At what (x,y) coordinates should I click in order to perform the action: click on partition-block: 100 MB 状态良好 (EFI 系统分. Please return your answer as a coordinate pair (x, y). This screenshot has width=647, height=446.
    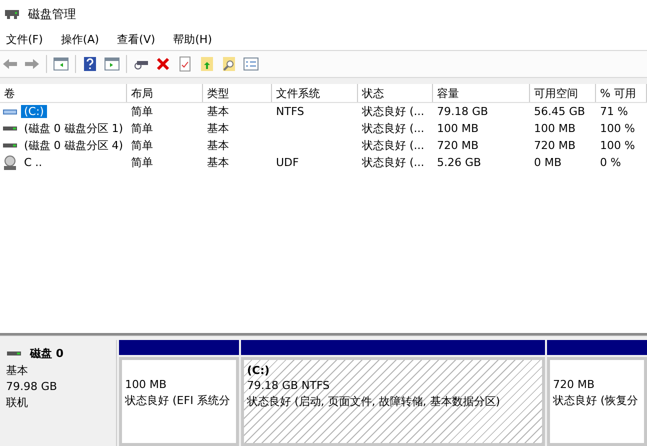
    Looking at the image, I should click on (179, 401).